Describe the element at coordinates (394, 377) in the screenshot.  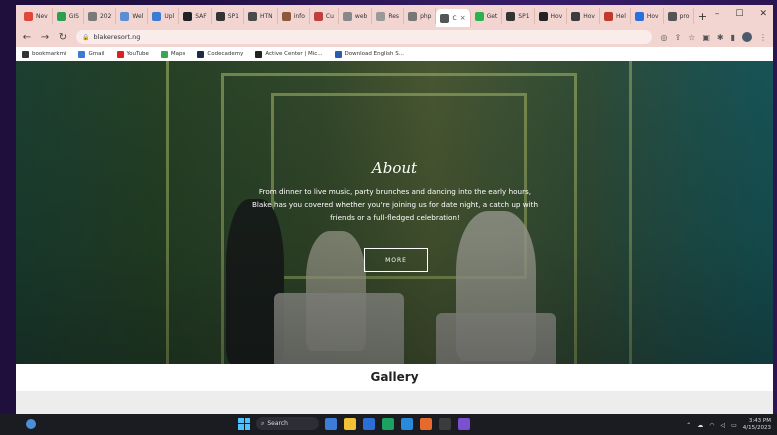
I see `gallery-heading: Gallery` at that location.